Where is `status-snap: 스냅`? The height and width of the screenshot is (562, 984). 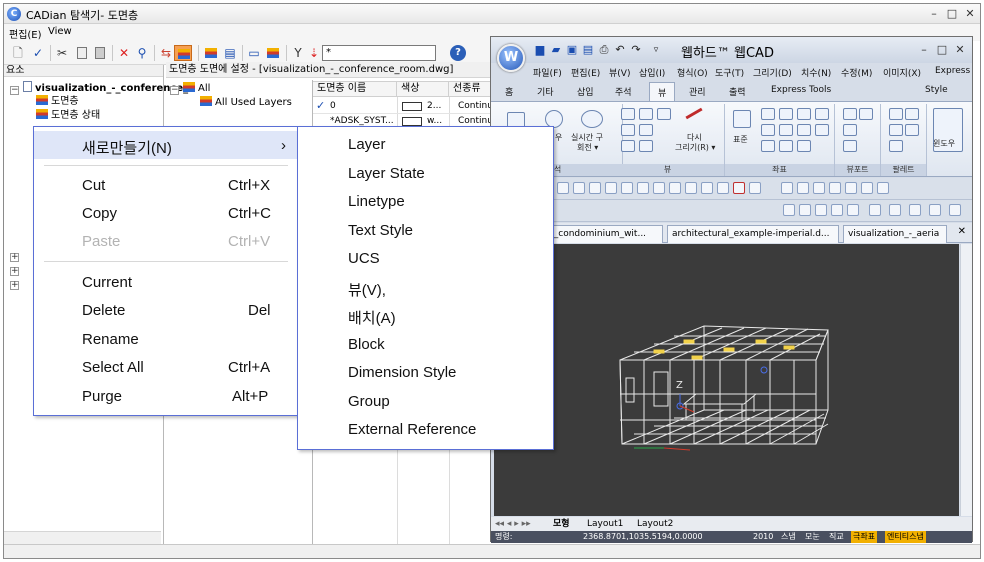 status-snap: 스냅 is located at coordinates (788, 537).